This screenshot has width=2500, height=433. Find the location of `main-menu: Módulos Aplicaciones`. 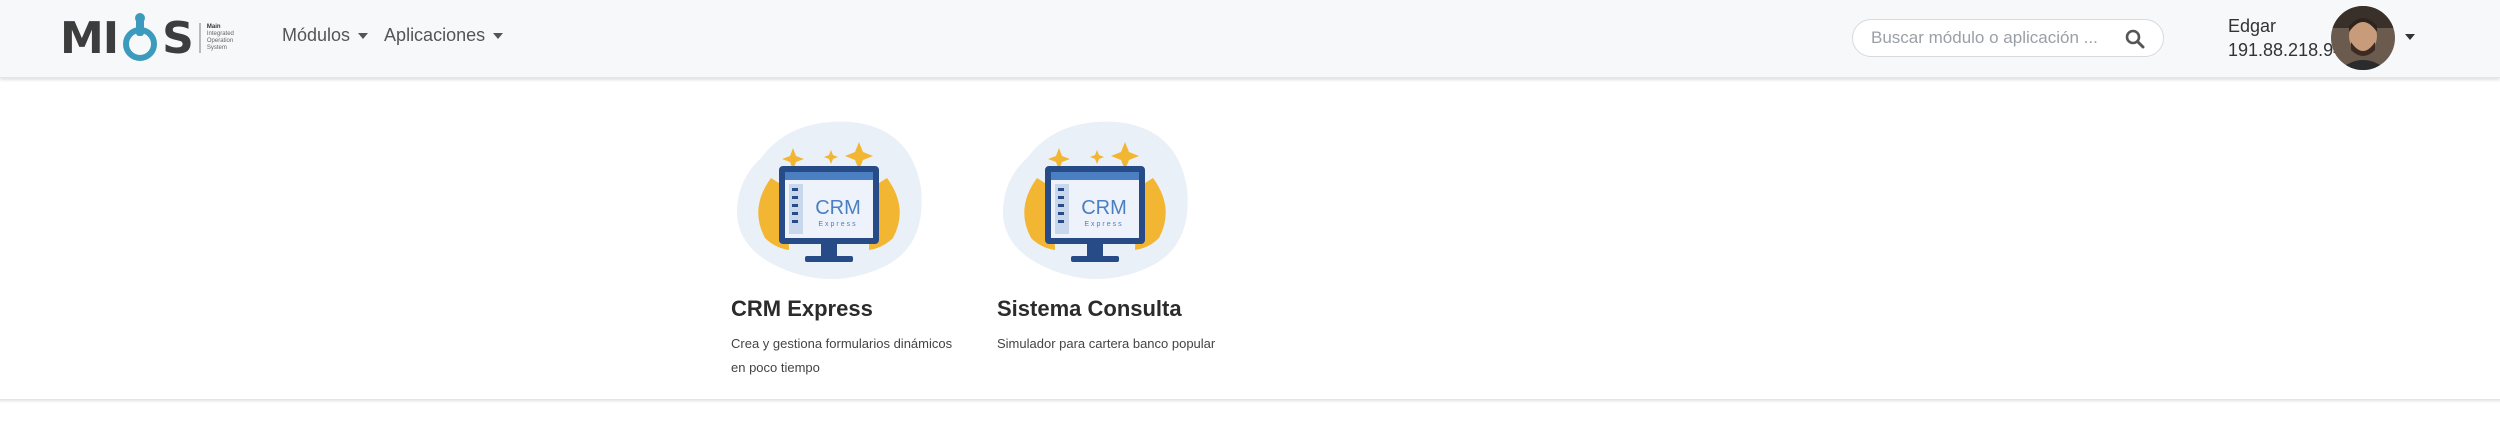

main-menu: Módulos Aplicaciones is located at coordinates (393, 35).